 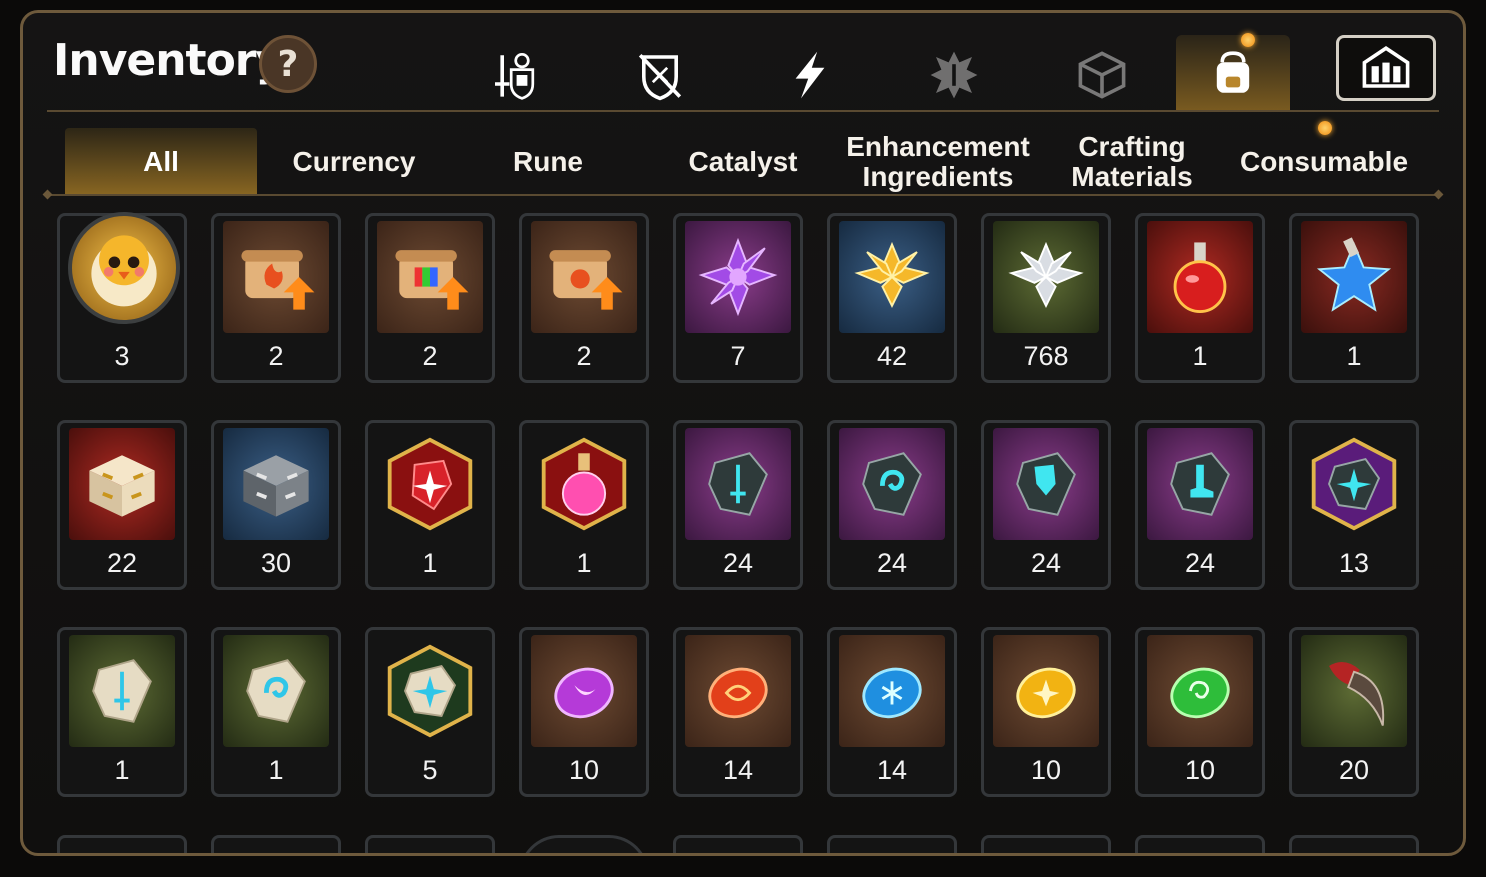 I want to click on equipment-icon, so click(x=513, y=75).